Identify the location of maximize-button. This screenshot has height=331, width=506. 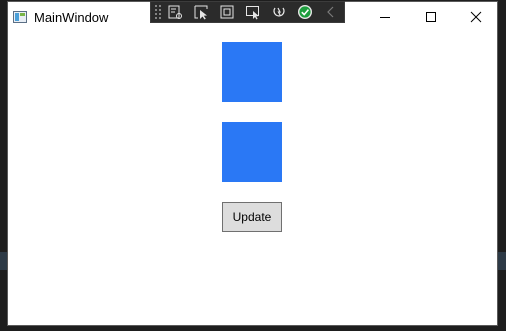
(431, 17).